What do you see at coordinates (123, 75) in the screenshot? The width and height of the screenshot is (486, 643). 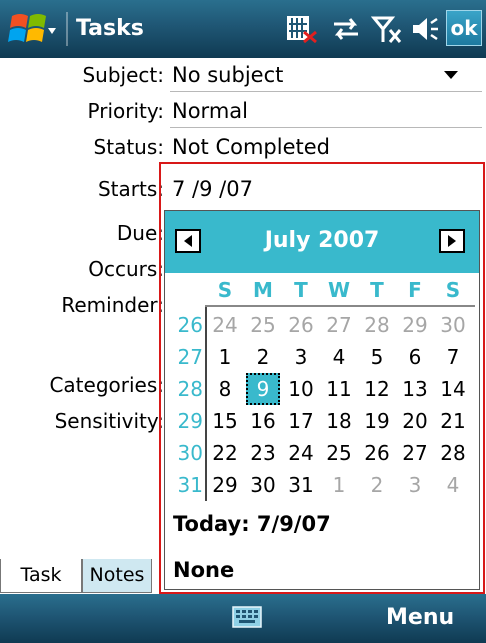 I see `subject-label: Subject:` at bounding box center [123, 75].